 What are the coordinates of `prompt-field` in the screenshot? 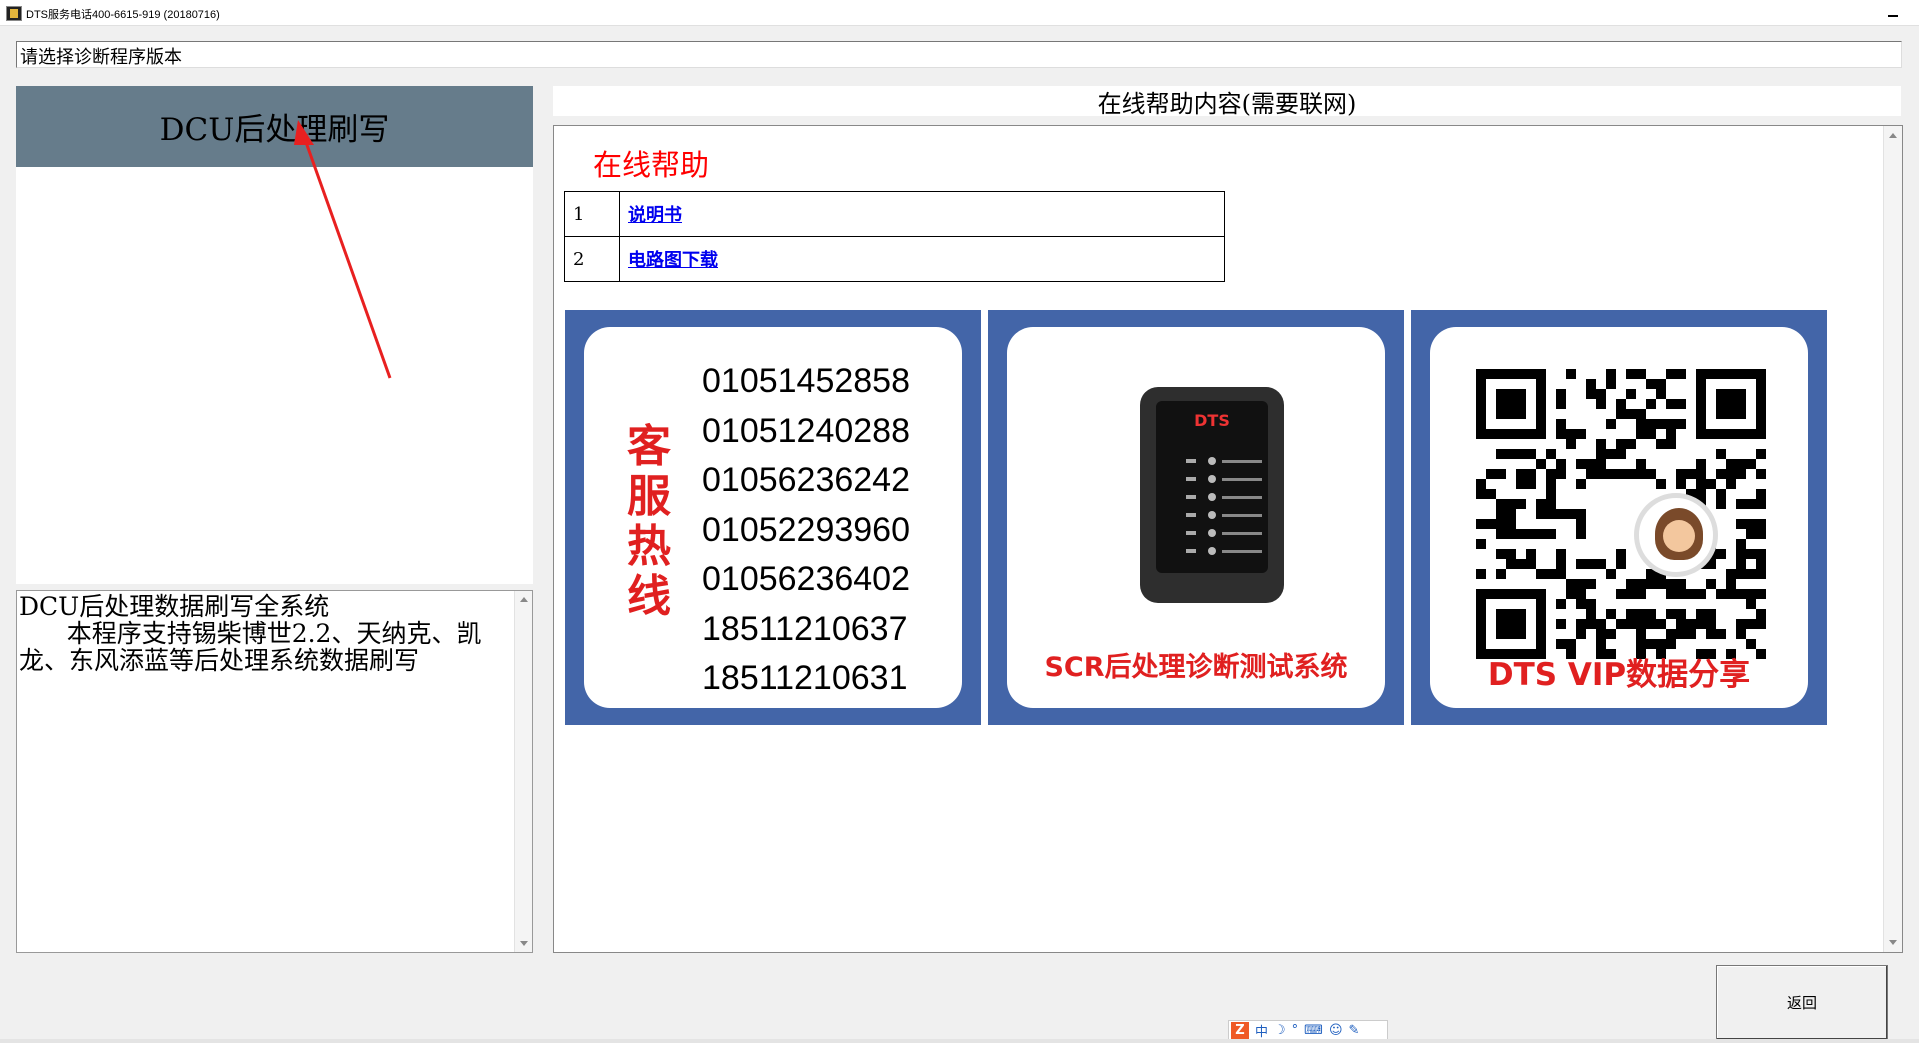 It's located at (959, 54).